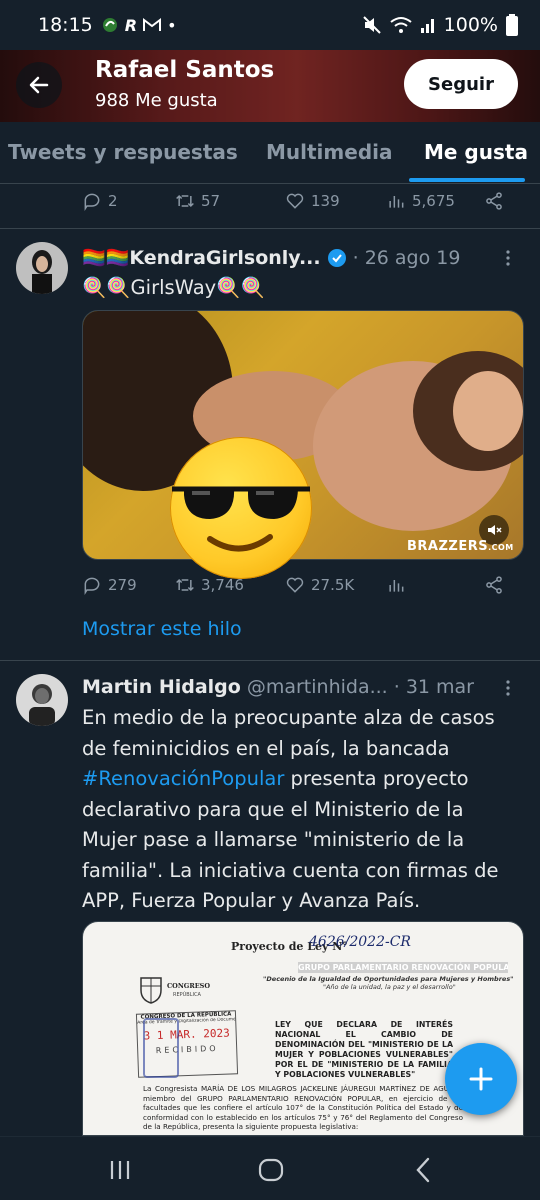  I want to click on views-button, so click(396, 585).